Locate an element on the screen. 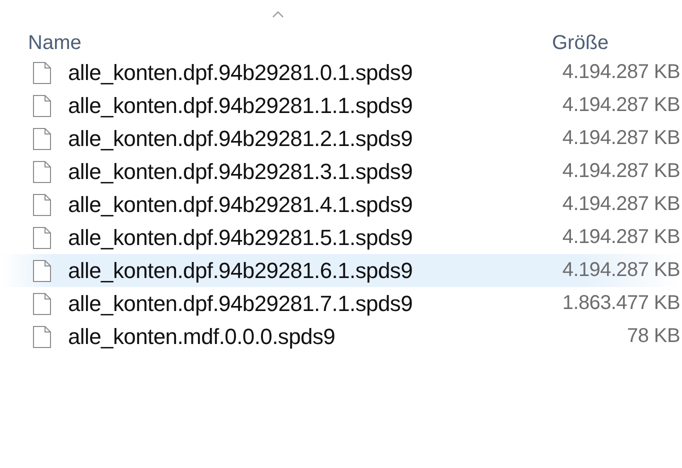  file-name: alle_konten.dpf.94b29281.2.1.spds9 is located at coordinates (241, 139).